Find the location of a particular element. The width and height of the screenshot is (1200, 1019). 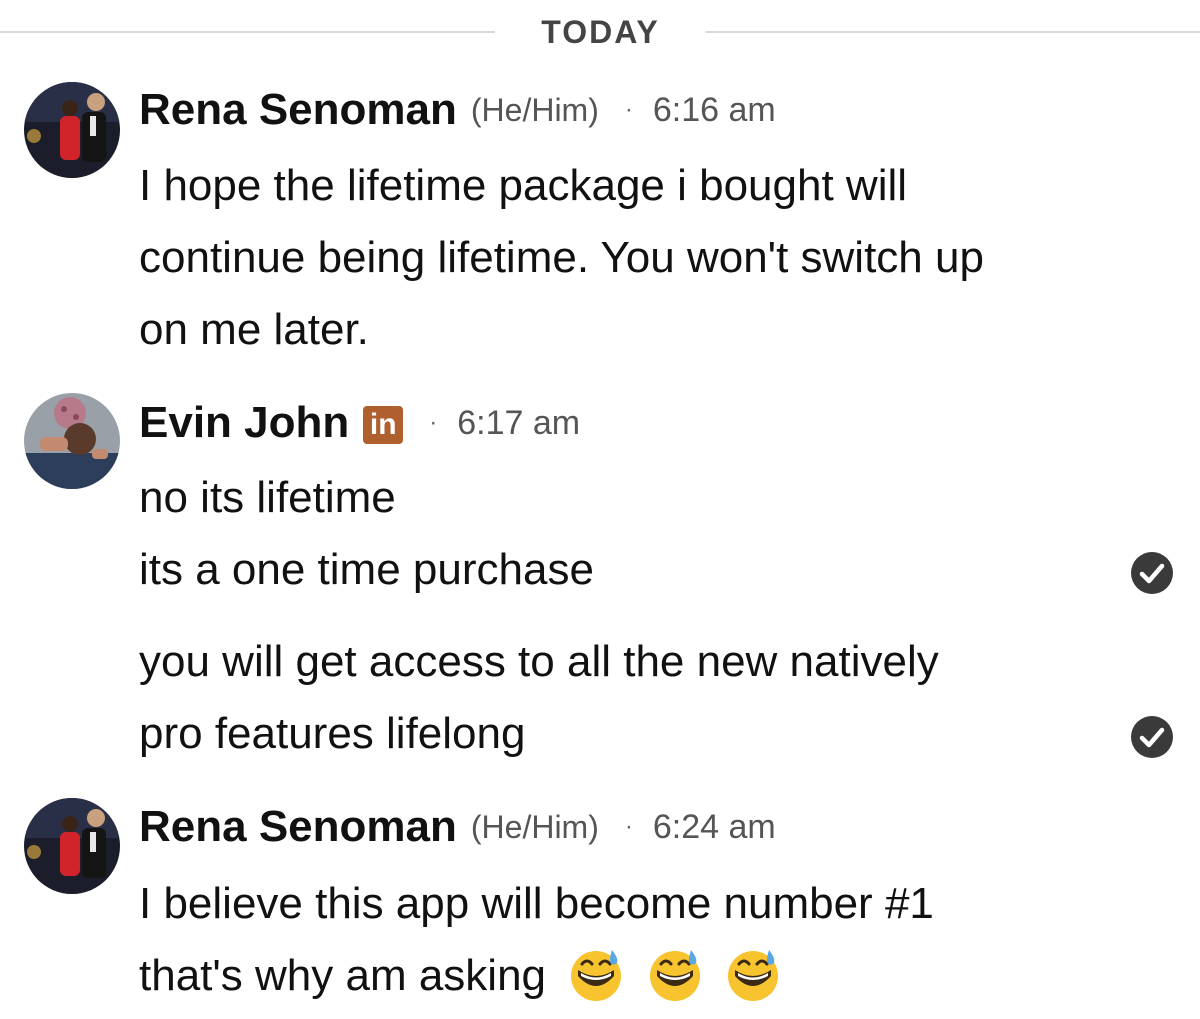

message-line: its a one time purchase is located at coordinates (366, 569).